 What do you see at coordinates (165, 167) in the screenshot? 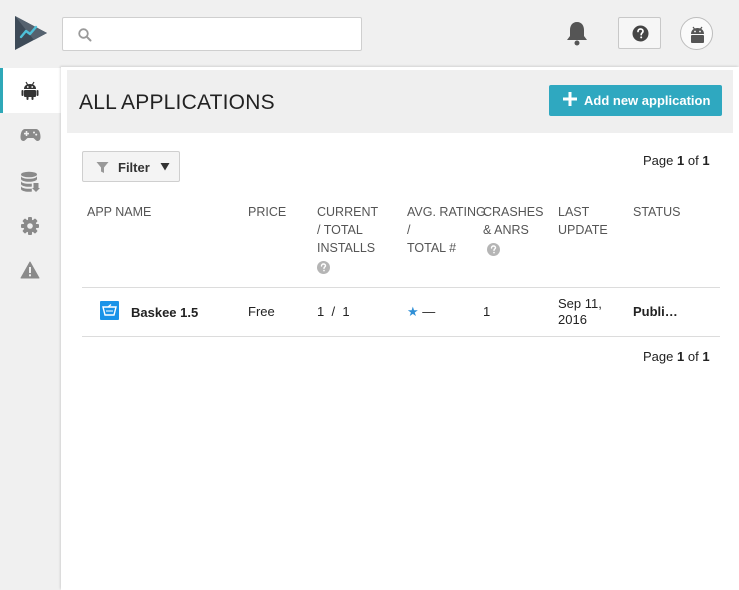
I see `caret-down-icon` at bounding box center [165, 167].